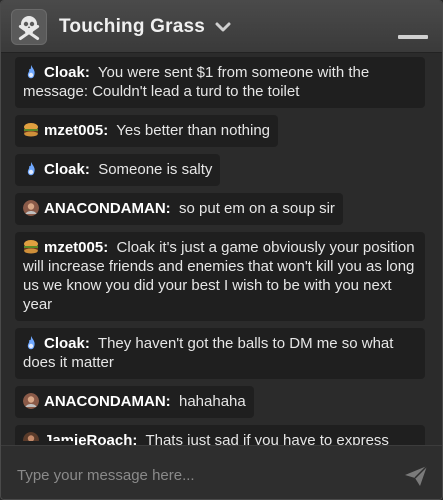 The height and width of the screenshot is (500, 443). Describe the element at coordinates (155, 169) in the screenshot. I see `message-text: Someone is salty` at that location.